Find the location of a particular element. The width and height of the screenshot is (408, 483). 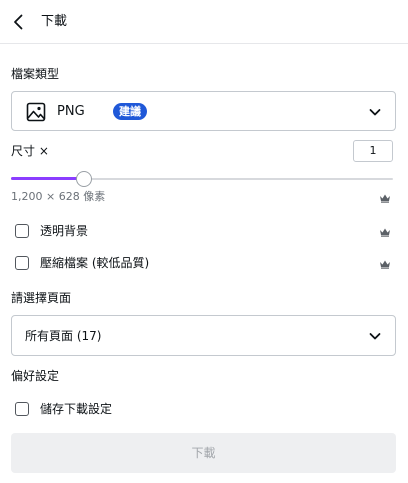

compress-file-label: 壓縮檔案 (較低品質) is located at coordinates (95, 263).